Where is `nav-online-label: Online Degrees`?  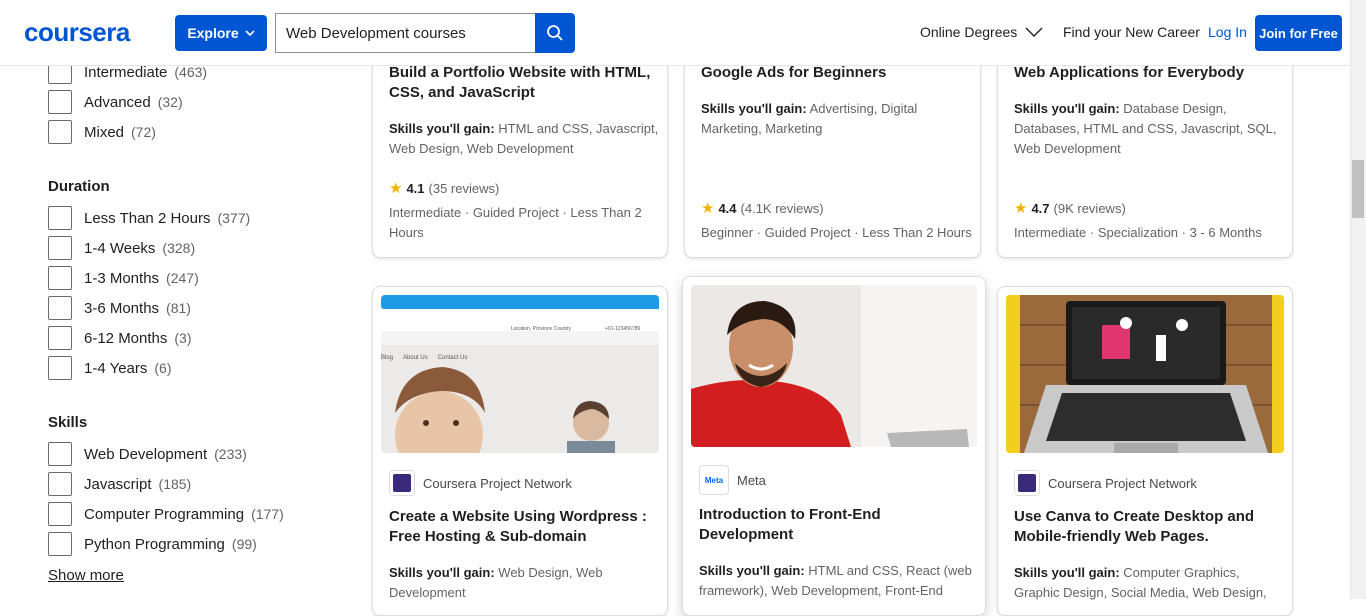 nav-online-label: Online Degrees is located at coordinates (969, 32).